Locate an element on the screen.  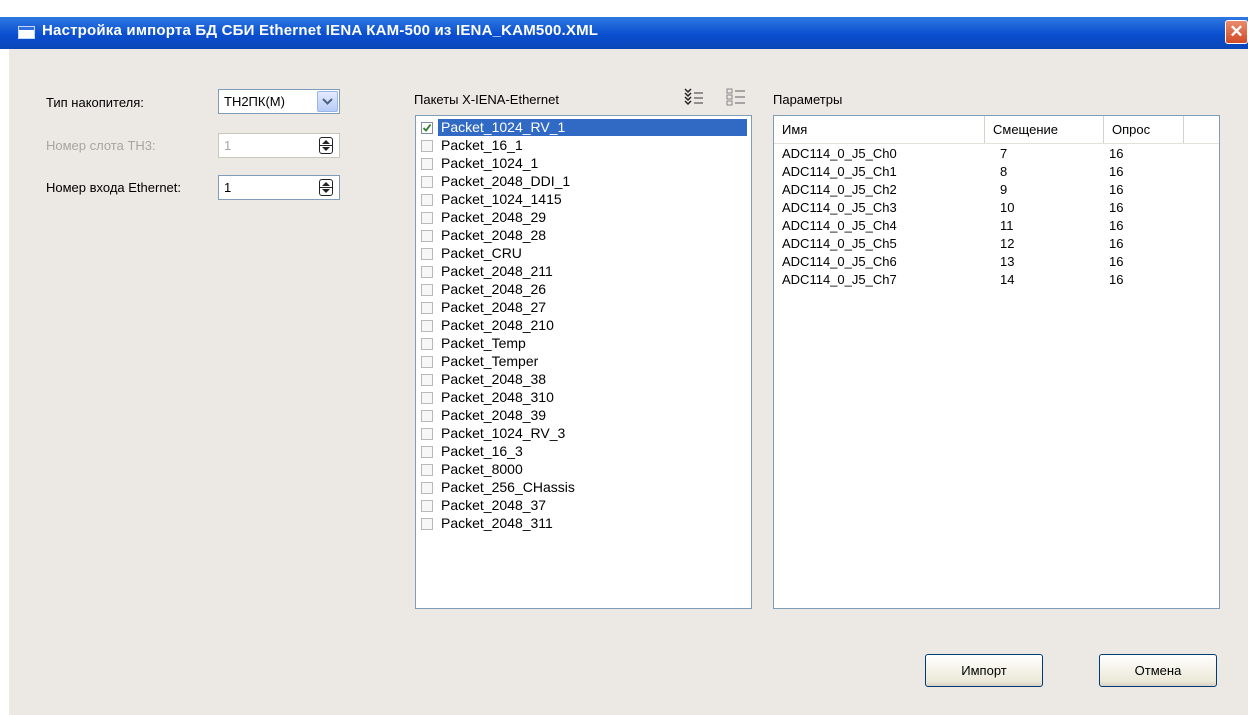
packet-label: Packet_Temp is located at coordinates (483, 343).